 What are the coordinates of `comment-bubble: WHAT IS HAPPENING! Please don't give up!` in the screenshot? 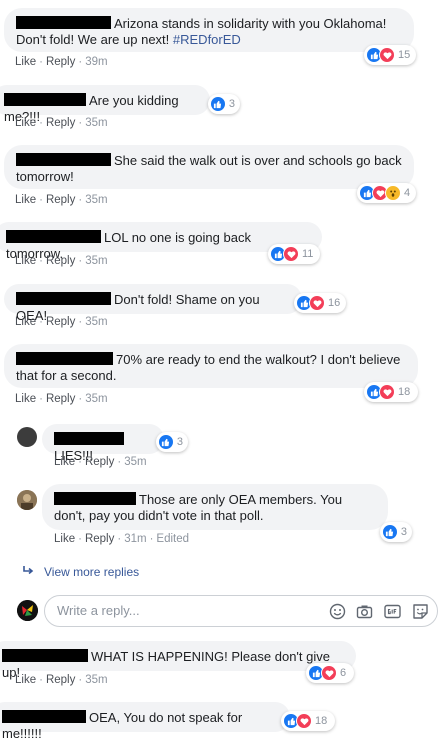 It's located at (178, 660).